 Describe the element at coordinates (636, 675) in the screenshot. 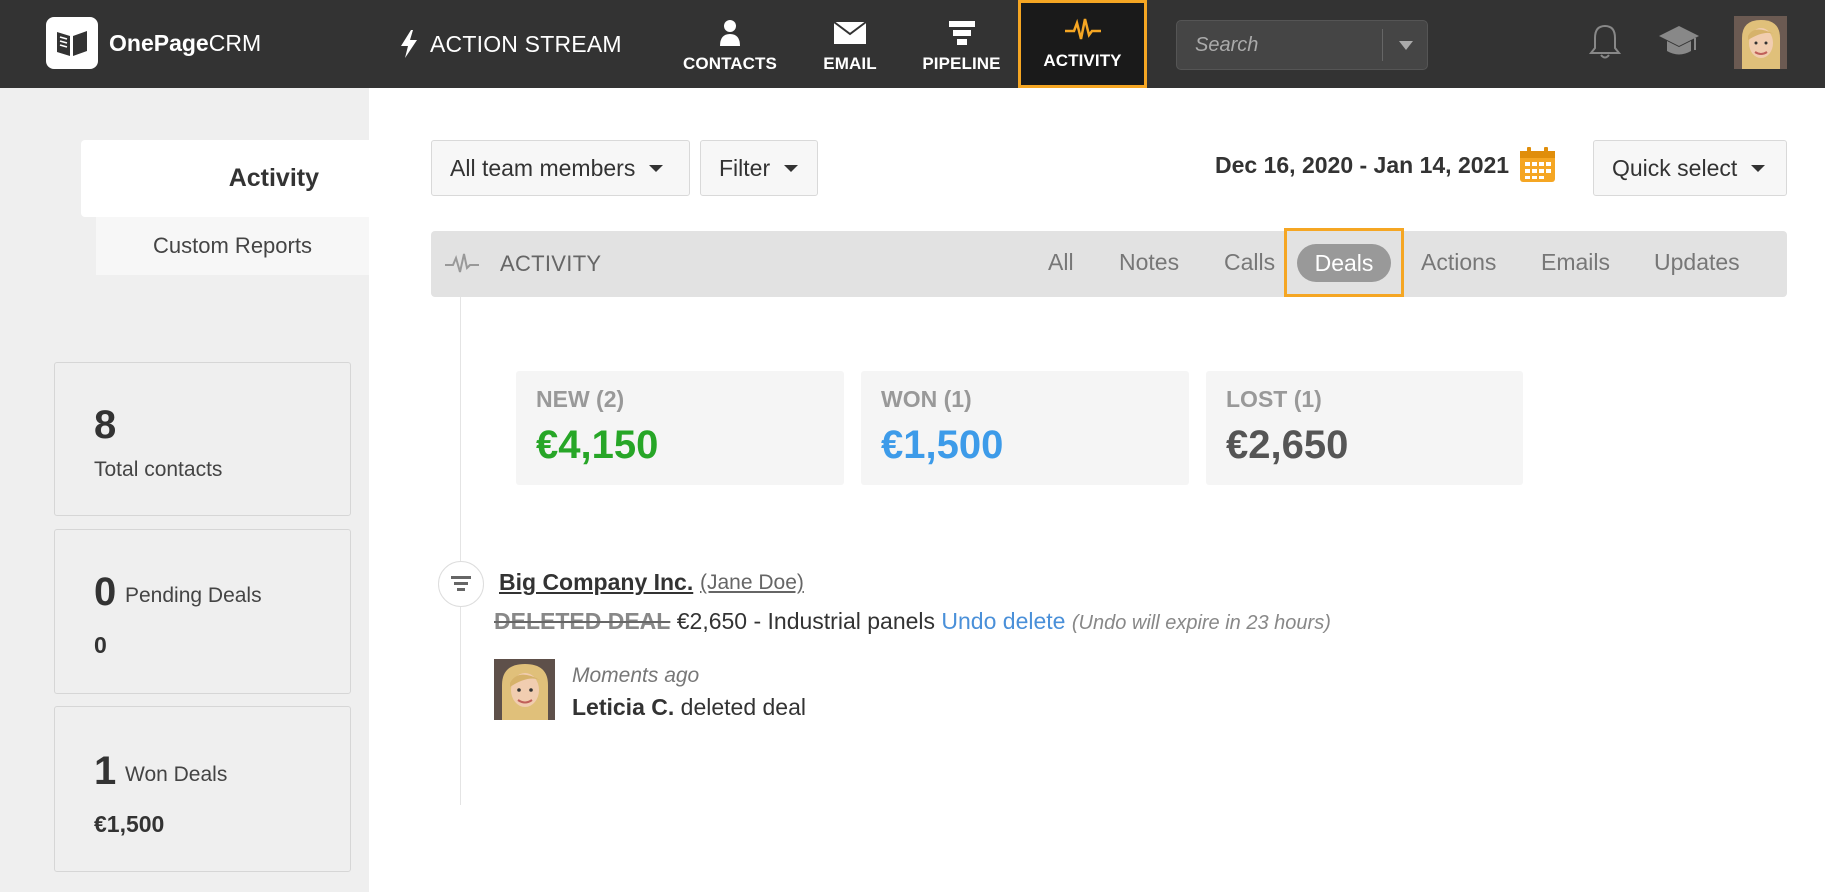

I see `entry-timestamp: Moments ago` at that location.